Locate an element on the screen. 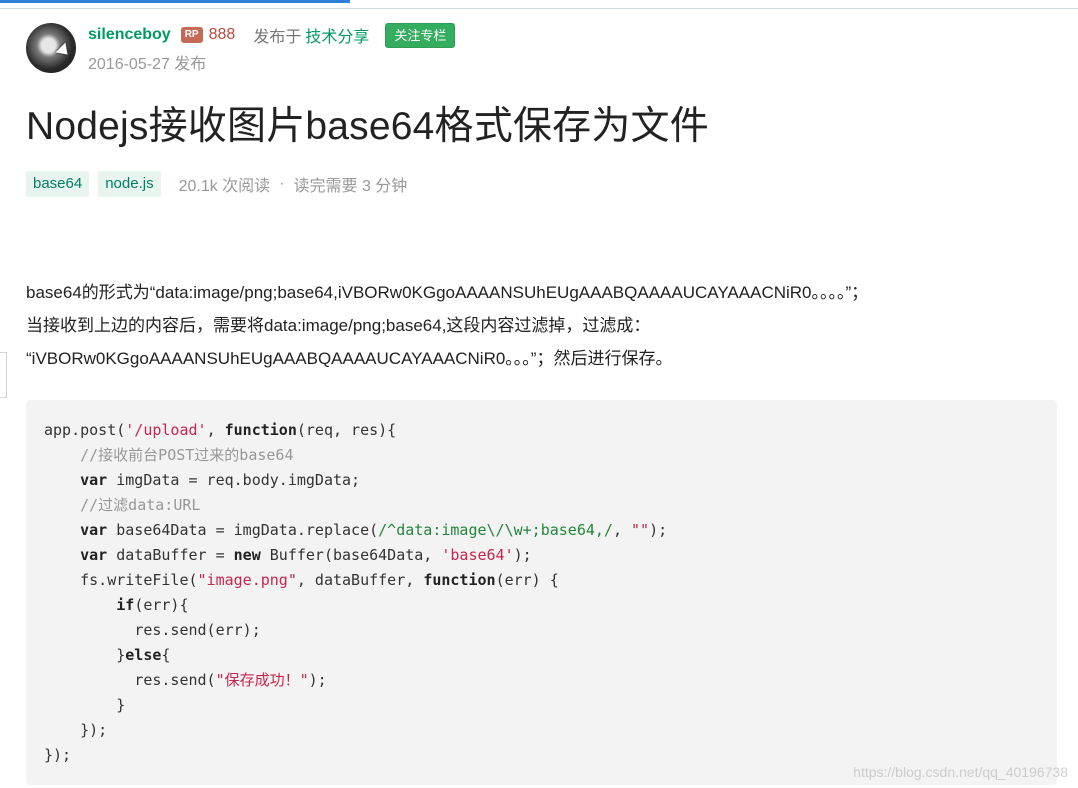 This screenshot has width=1078, height=788. reputation-value: 888 is located at coordinates (222, 34).